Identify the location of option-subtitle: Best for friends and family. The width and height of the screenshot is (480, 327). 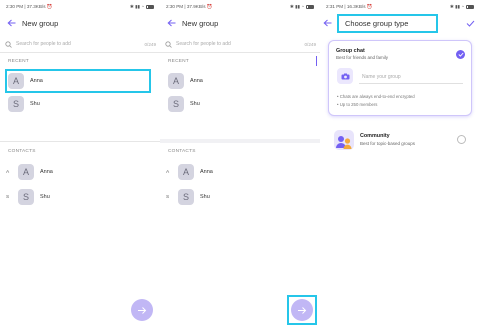
(362, 57).